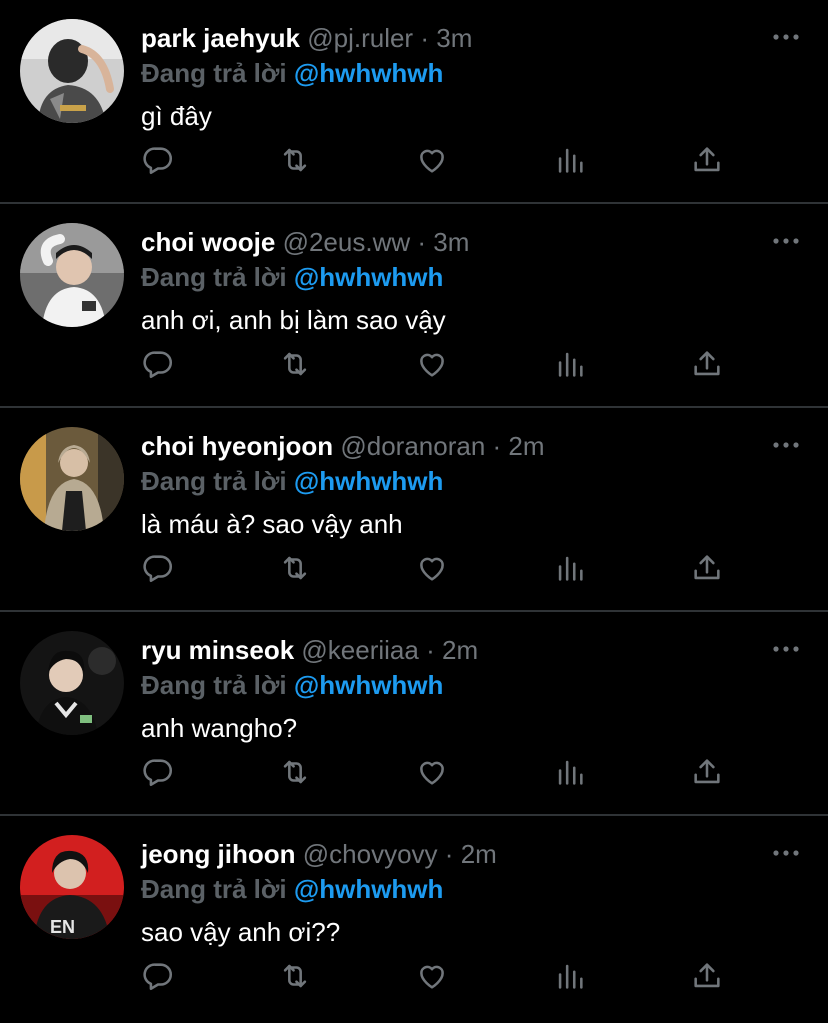 This screenshot has height=1023, width=828. Describe the element at coordinates (220, 38) in the screenshot. I see `display-name: park jaehyuk` at that location.